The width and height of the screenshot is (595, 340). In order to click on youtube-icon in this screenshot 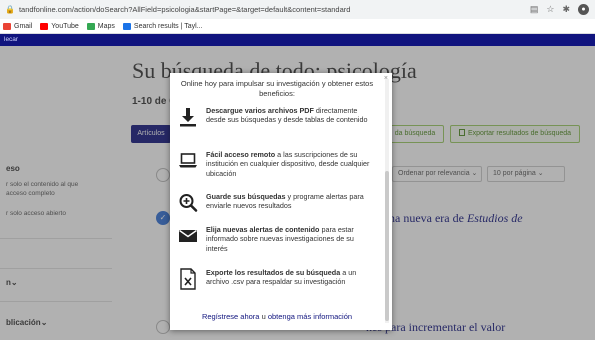, I will do `click(44, 26)`.